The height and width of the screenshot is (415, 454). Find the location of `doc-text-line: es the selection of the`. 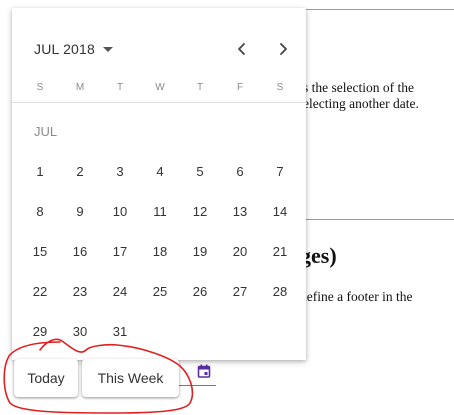

doc-text-line: es the selection of the is located at coordinates (355, 87).